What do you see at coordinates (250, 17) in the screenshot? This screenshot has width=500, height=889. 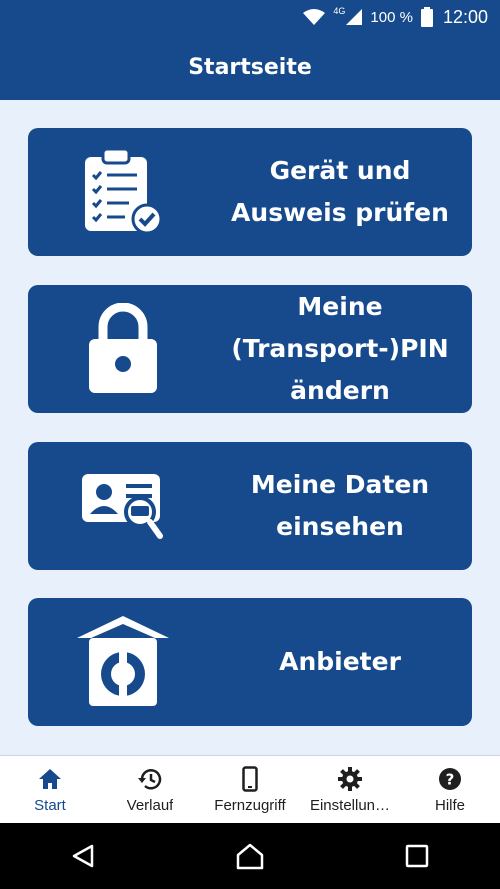 I see `status-bar: 4G 100 % 12:00` at bounding box center [250, 17].